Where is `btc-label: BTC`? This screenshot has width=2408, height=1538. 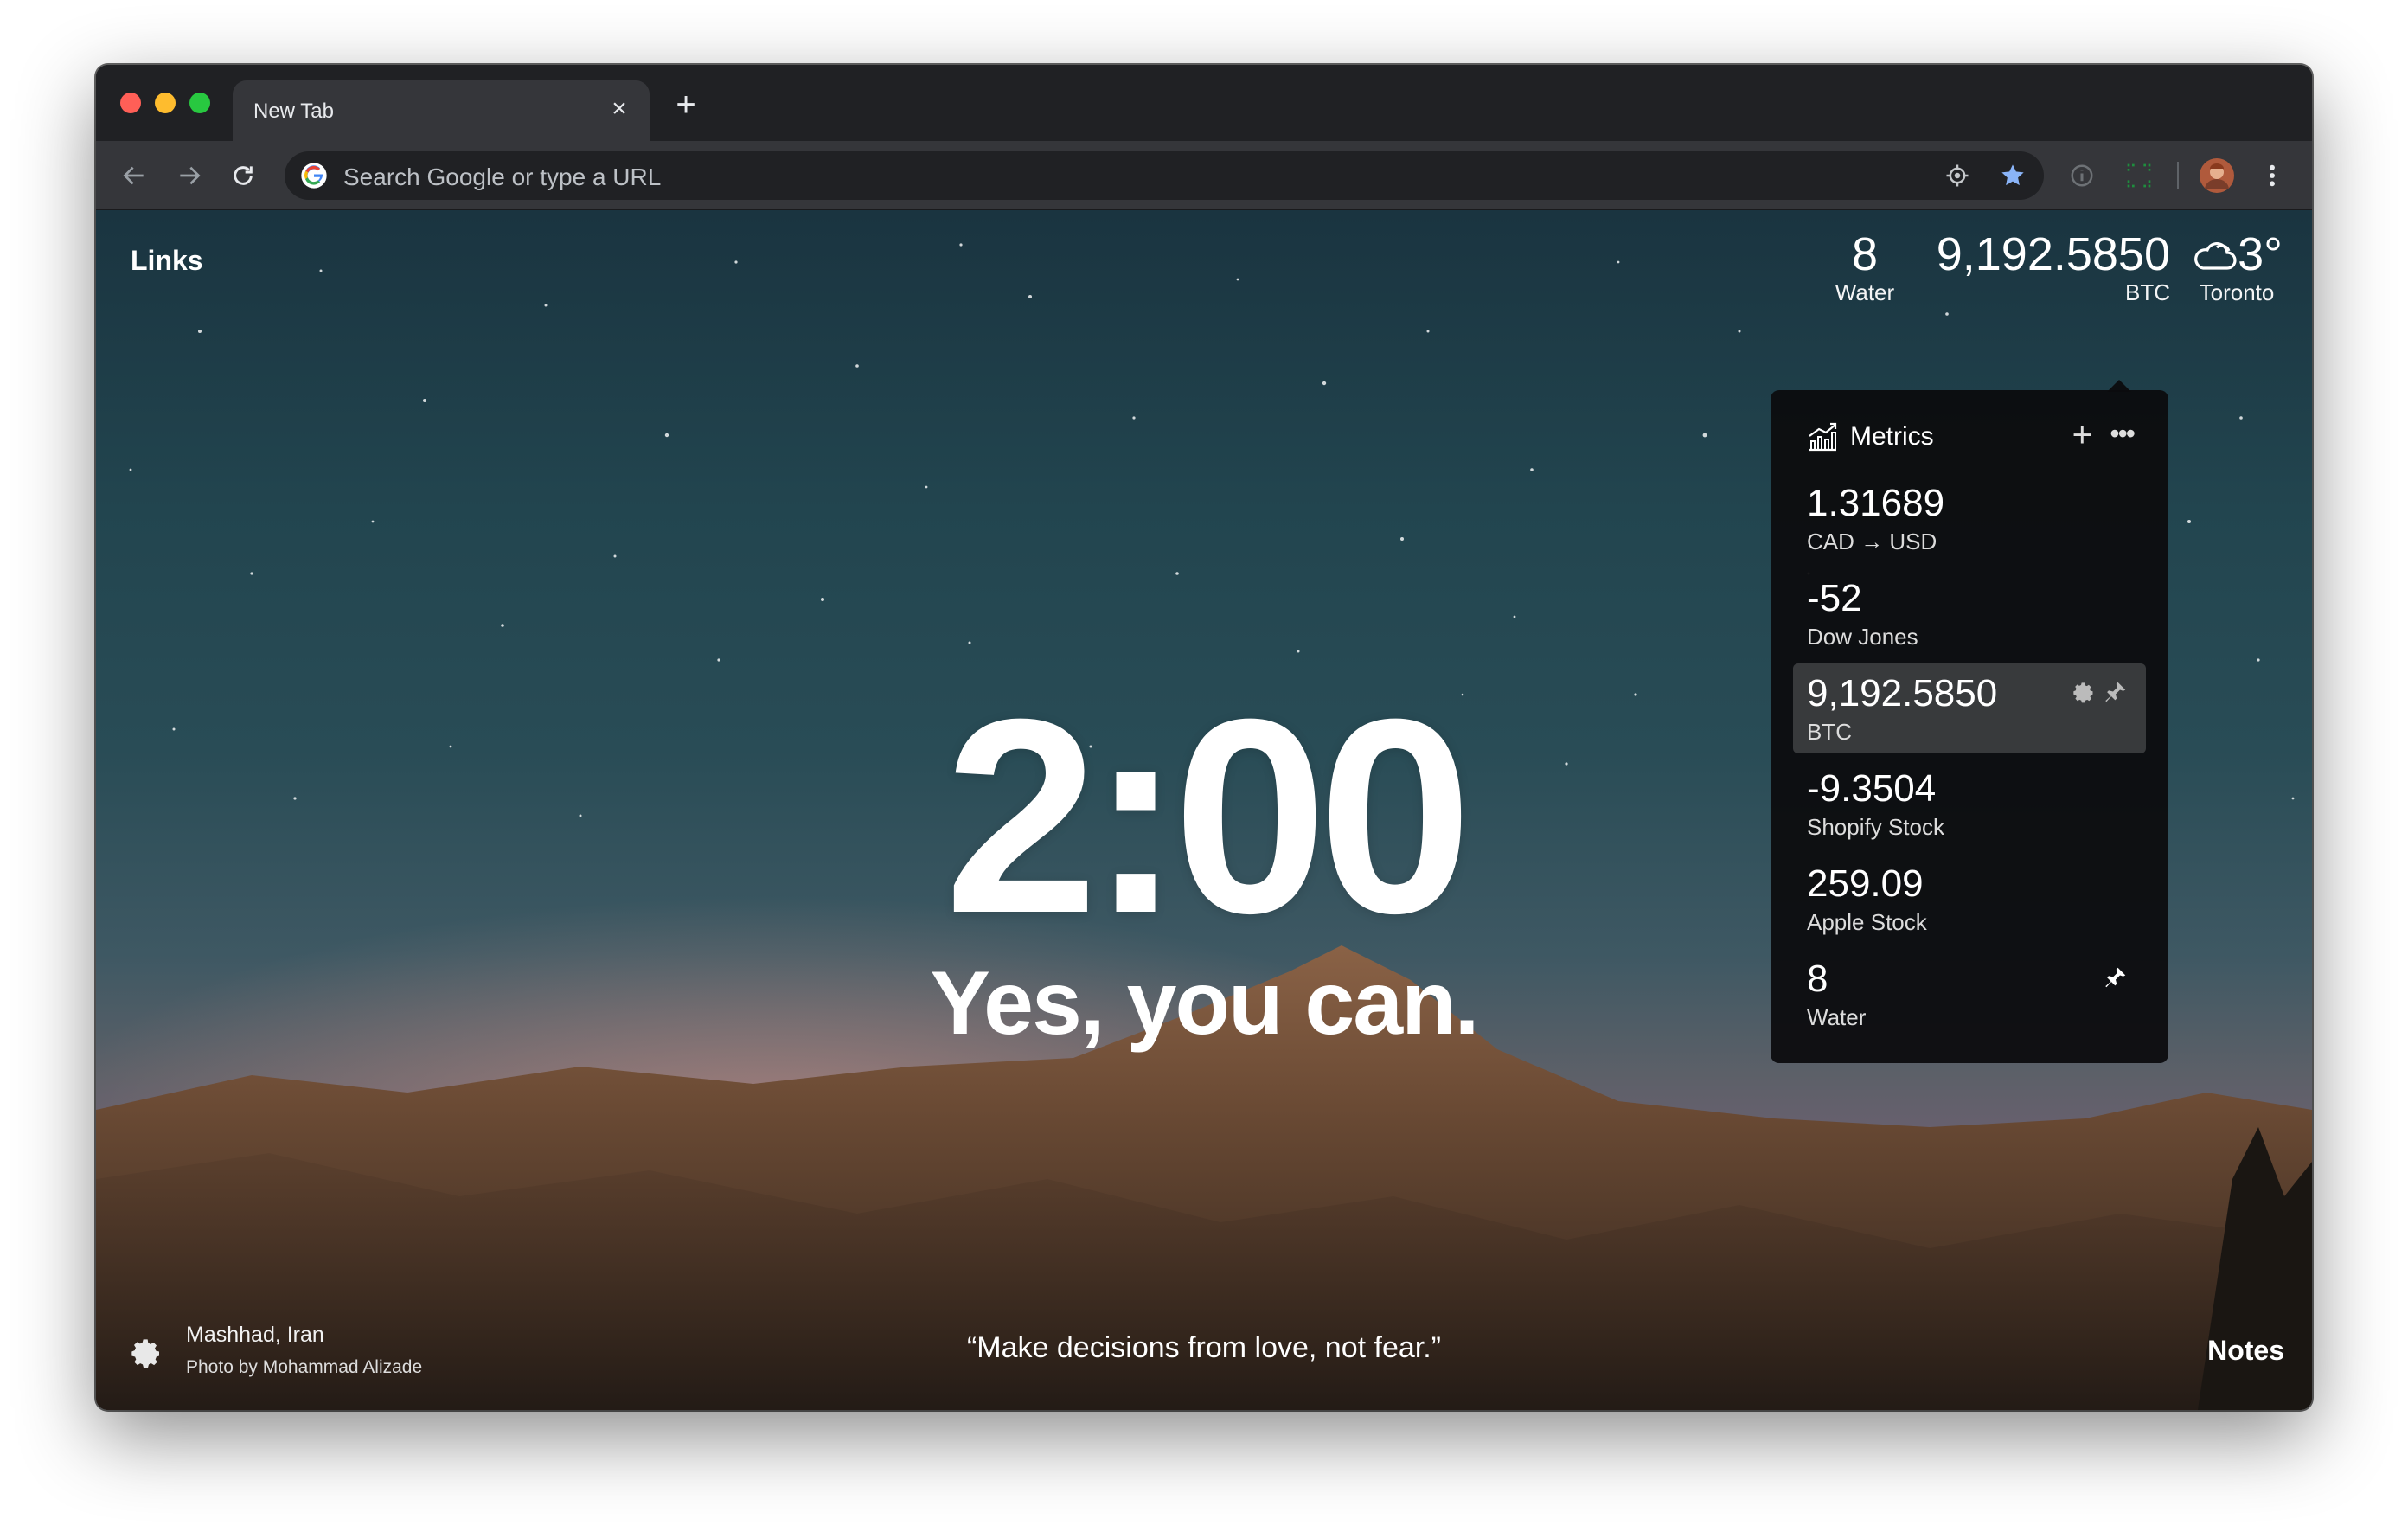
btc-label: BTC is located at coordinates (2147, 292).